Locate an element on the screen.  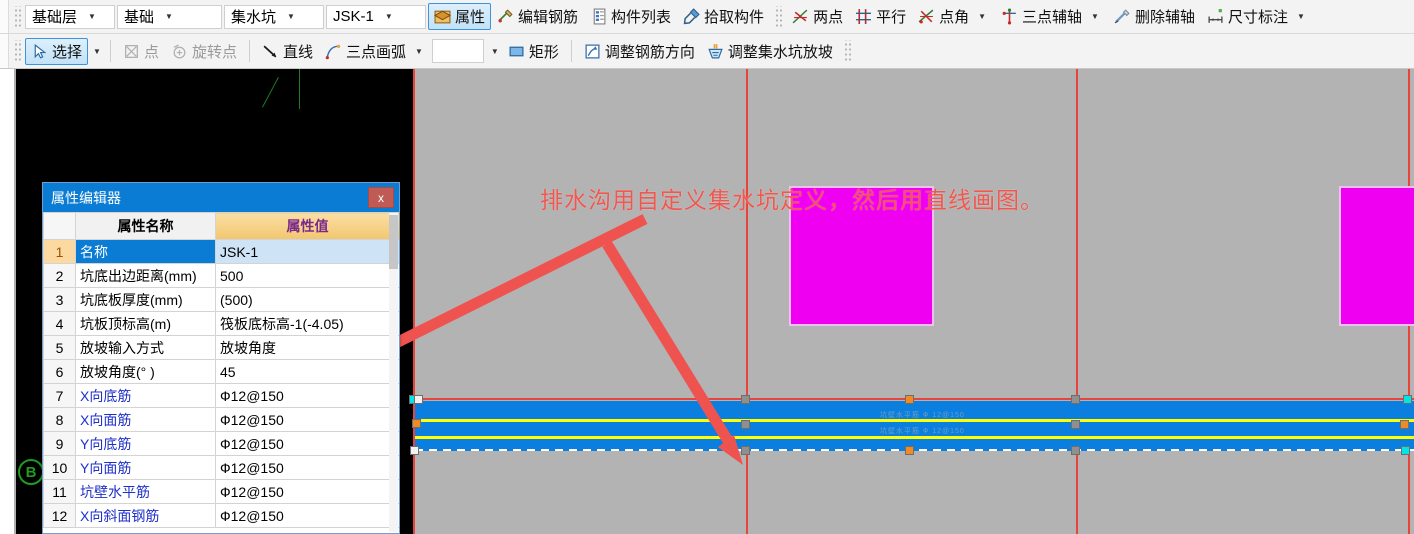
sump-rectangle-right is located at coordinates (1376, 256).